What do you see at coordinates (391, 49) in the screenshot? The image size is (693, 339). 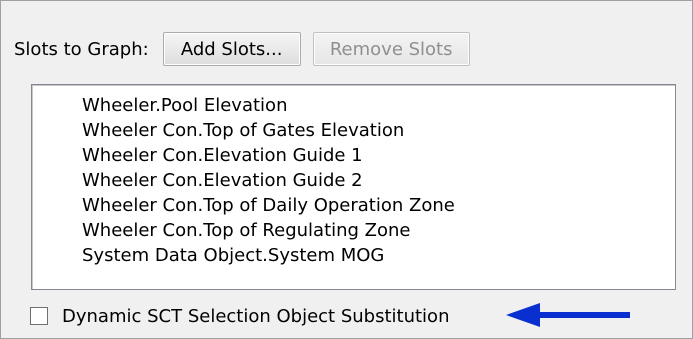 I see `remove-slots-button: Remove Slots` at bounding box center [391, 49].